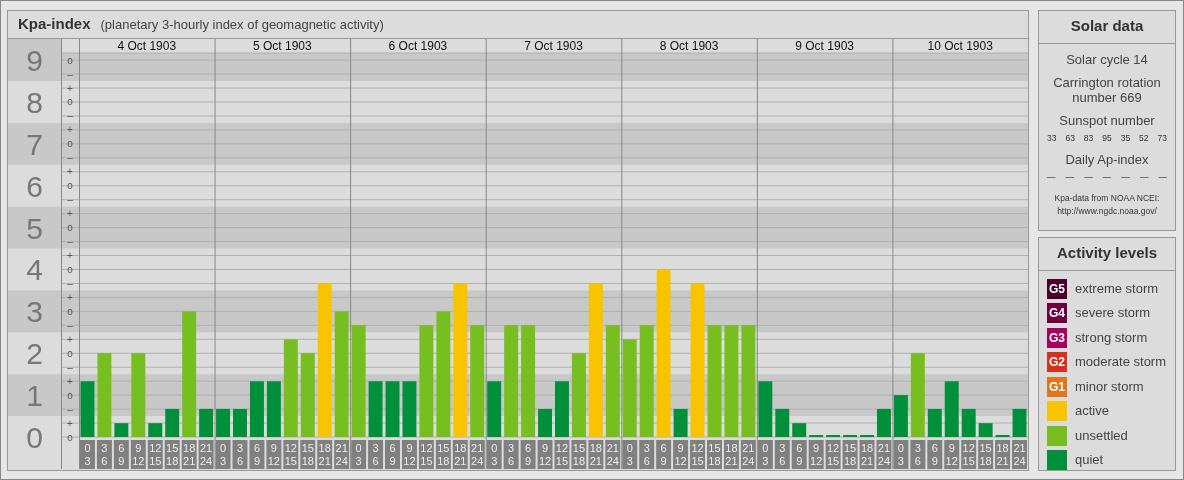 The width and height of the screenshot is (1184, 480). Describe the element at coordinates (1111, 337) in the screenshot. I see `legend-label: strong storm` at that location.